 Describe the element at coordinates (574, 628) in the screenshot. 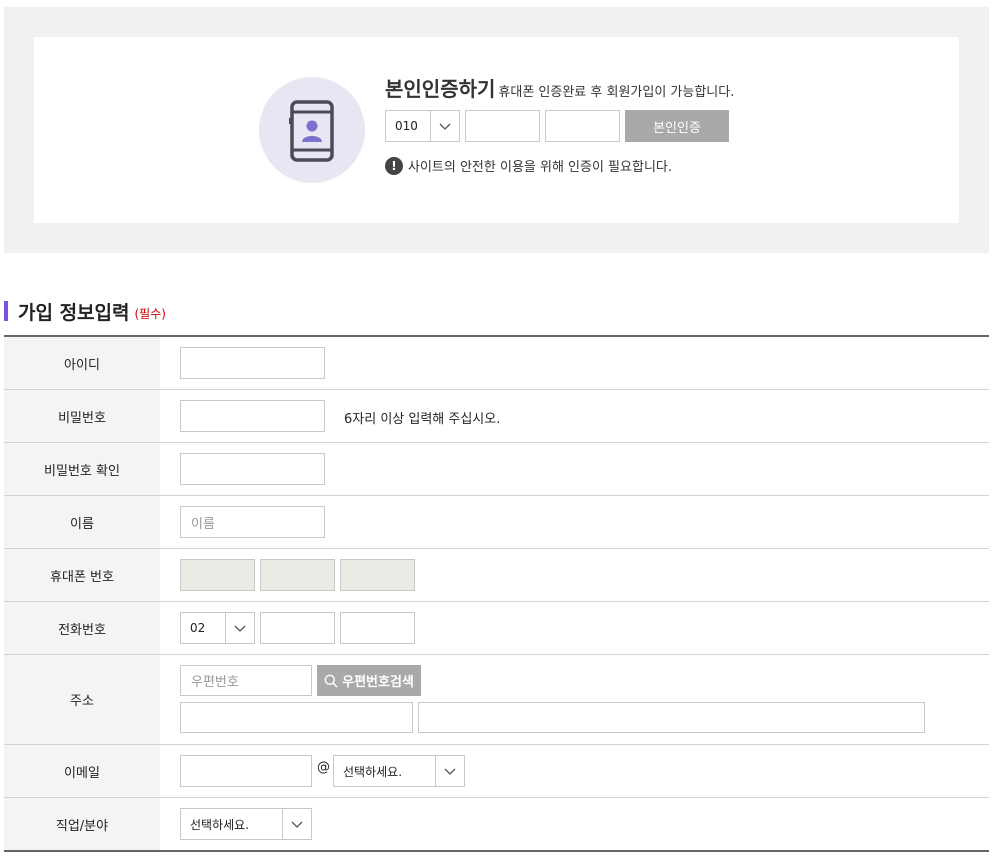

I see `phone-field-cell: 02` at that location.